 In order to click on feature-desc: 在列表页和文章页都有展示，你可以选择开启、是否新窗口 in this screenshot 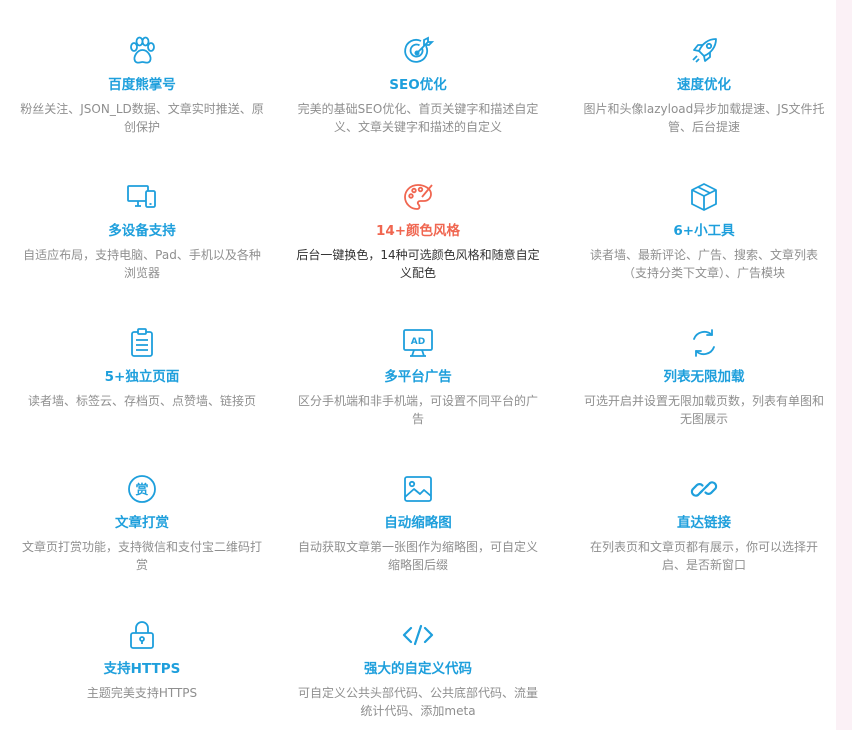, I will do `click(703, 556)`.